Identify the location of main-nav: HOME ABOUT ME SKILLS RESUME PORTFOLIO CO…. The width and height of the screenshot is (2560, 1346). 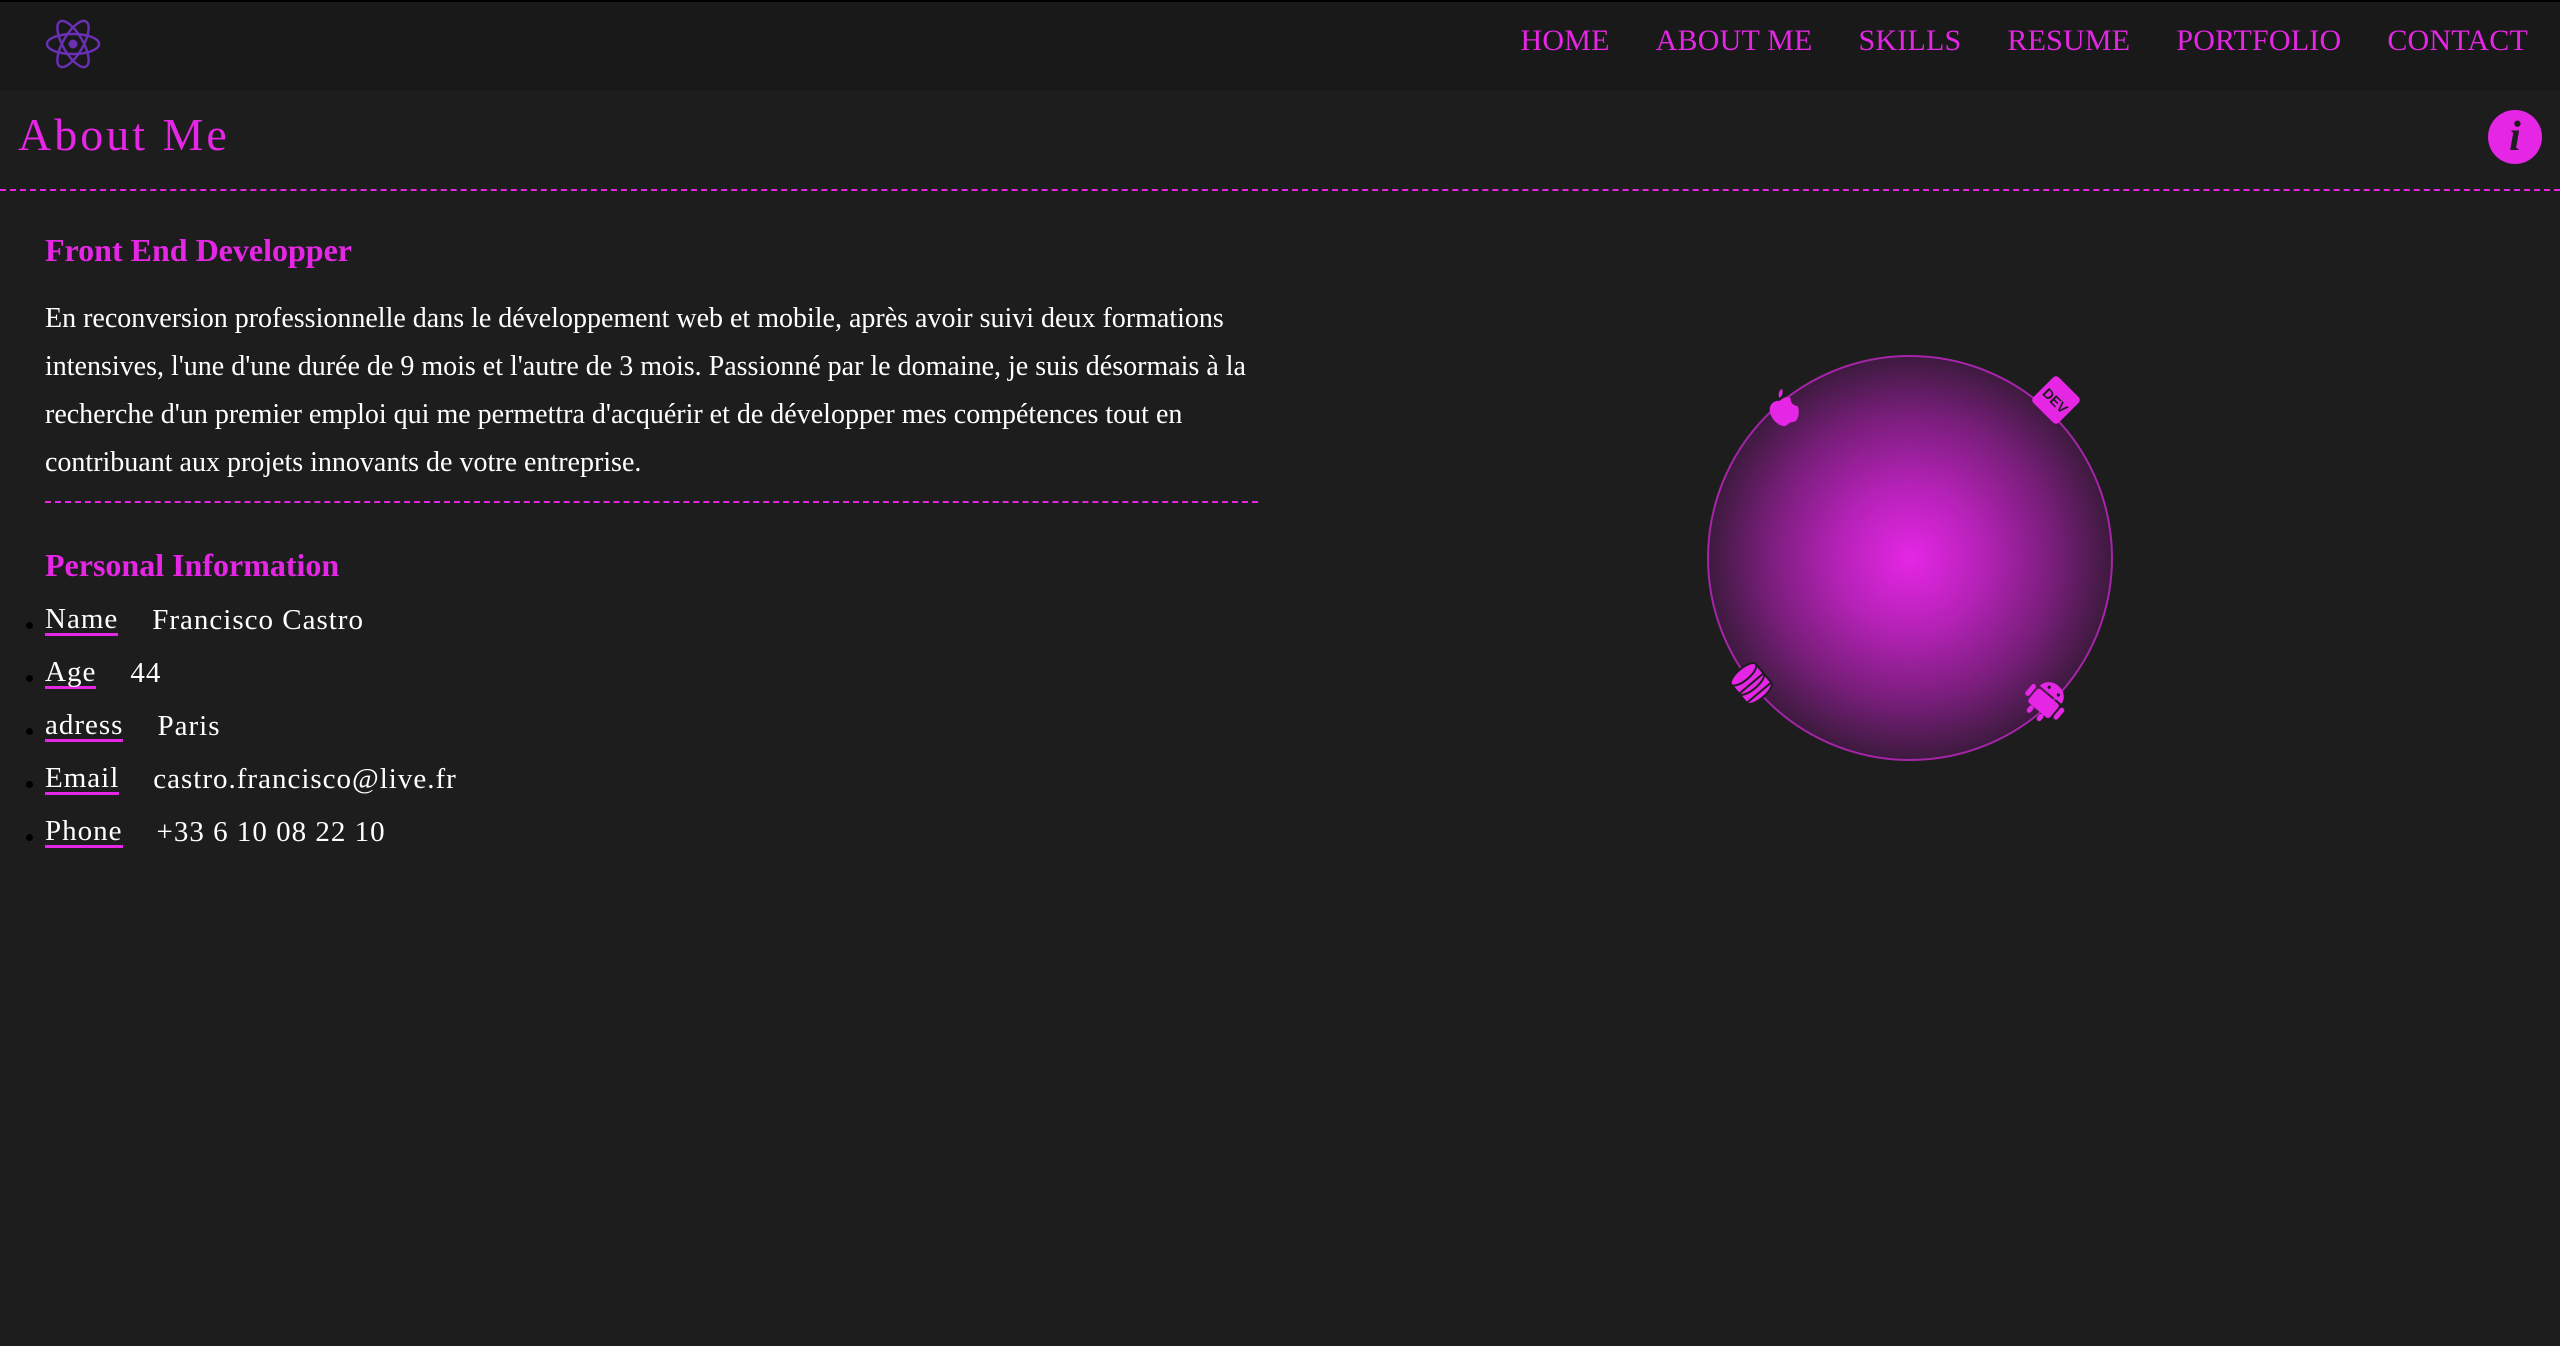
(2024, 41).